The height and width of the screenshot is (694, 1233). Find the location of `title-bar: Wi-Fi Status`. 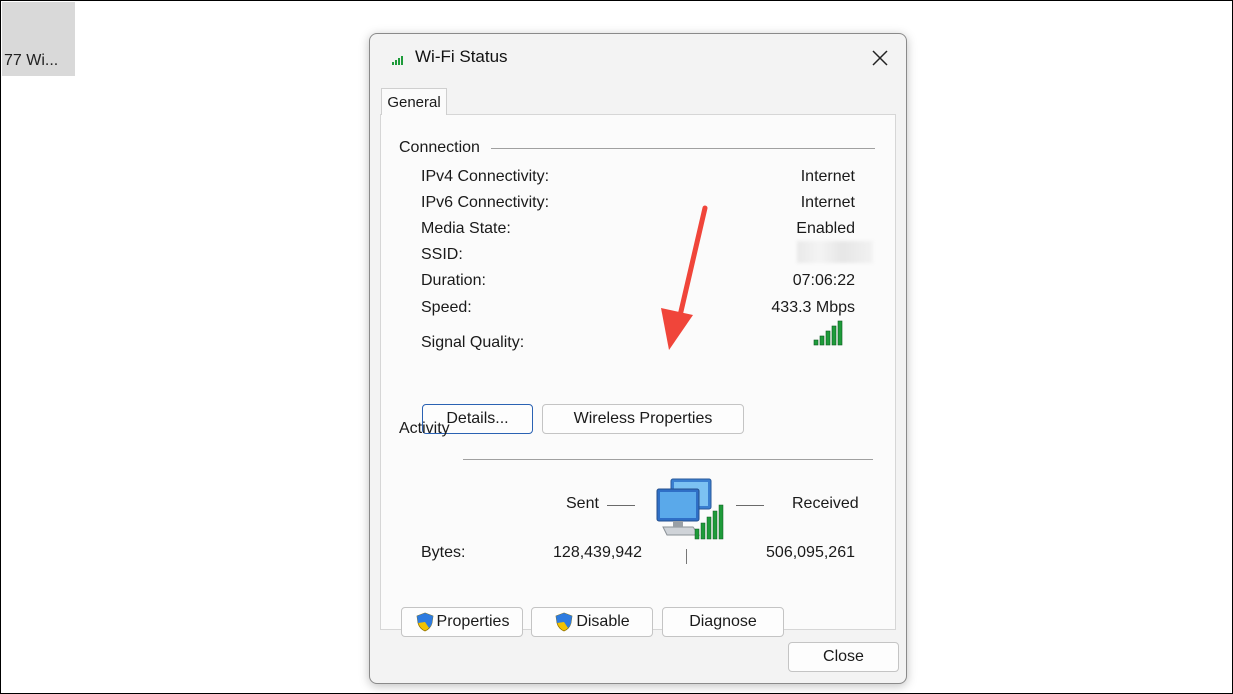

title-bar: Wi-Fi Status is located at coordinates (638, 57).